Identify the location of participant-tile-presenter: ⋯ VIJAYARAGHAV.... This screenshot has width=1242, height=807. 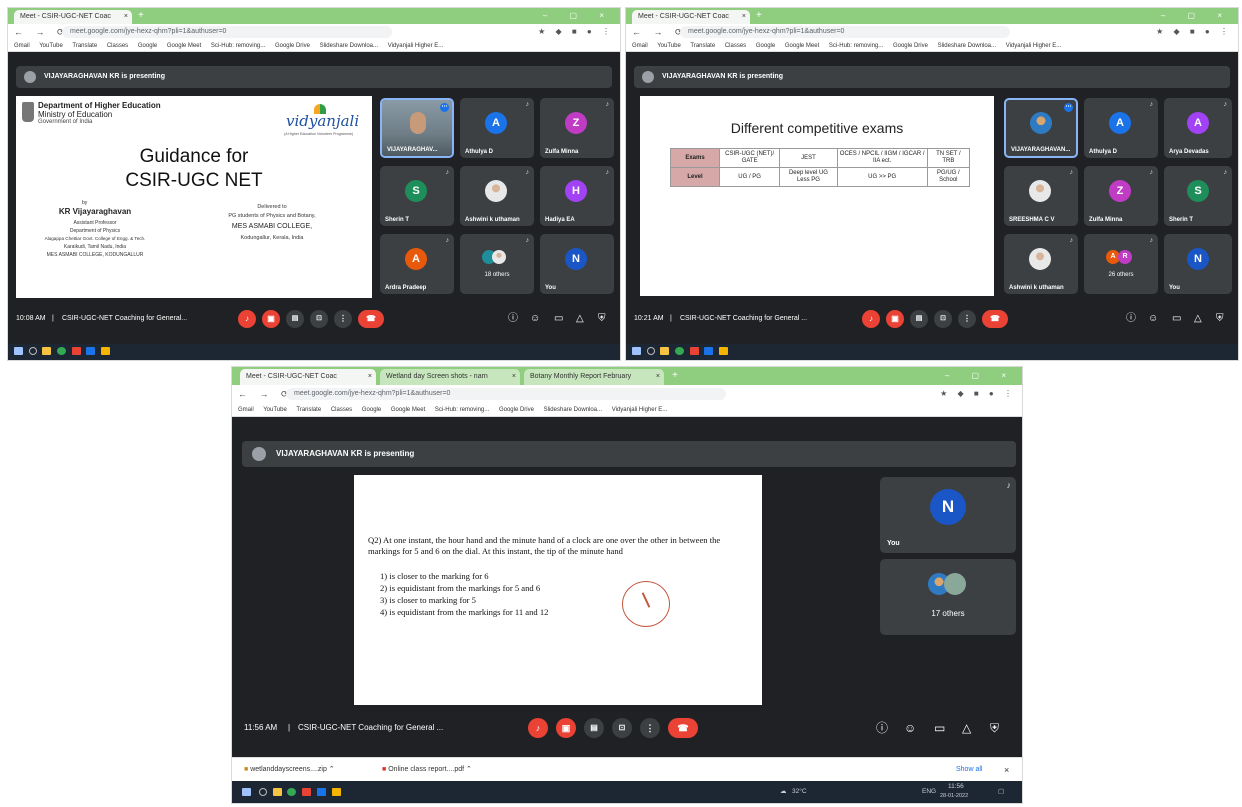
(417, 128).